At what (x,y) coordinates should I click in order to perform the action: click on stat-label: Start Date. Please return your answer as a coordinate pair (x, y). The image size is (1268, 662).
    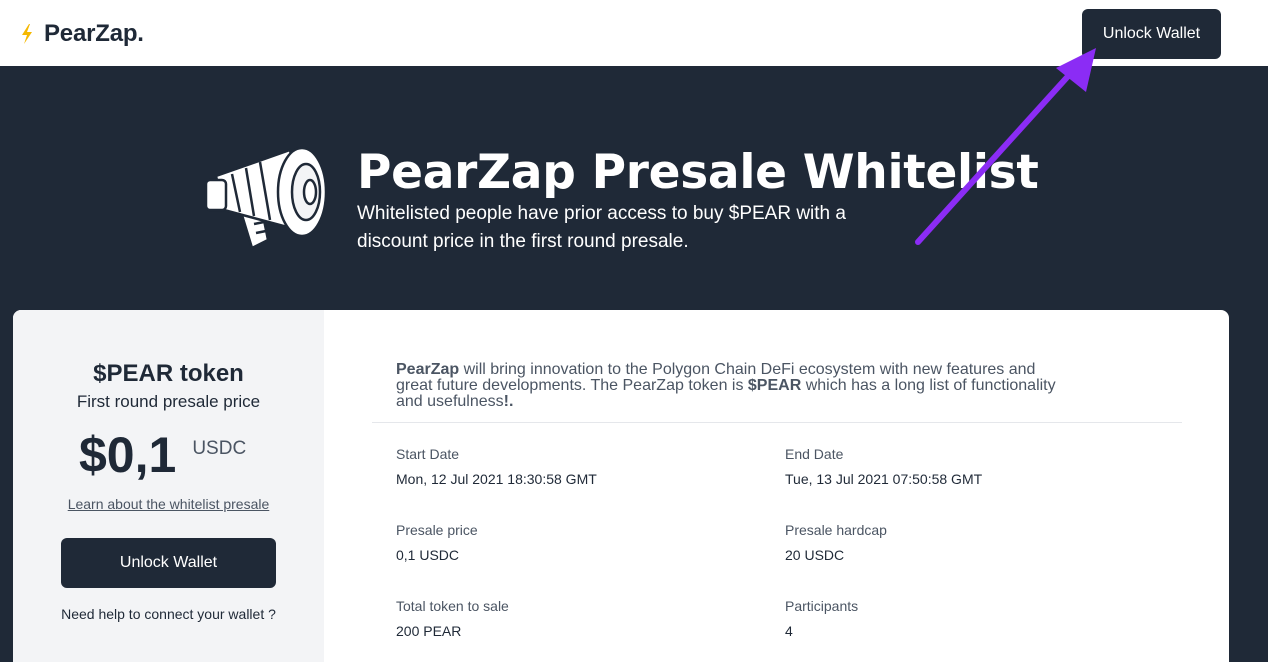
    Looking at the image, I should click on (428, 454).